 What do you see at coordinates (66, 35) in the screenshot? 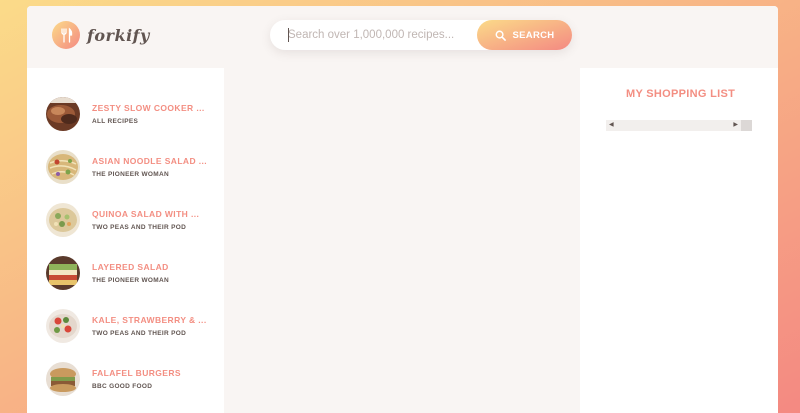
I see `fork-knife-icon` at bounding box center [66, 35].